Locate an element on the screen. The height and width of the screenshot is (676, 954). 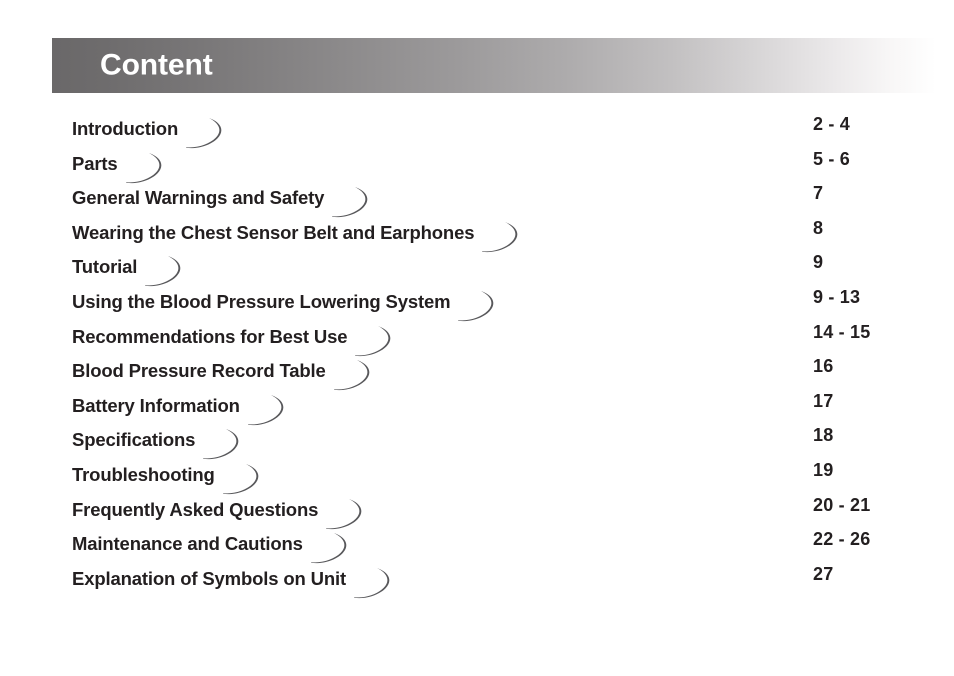
toc-entry-link: Troubleshooting is located at coordinates (170, 476).